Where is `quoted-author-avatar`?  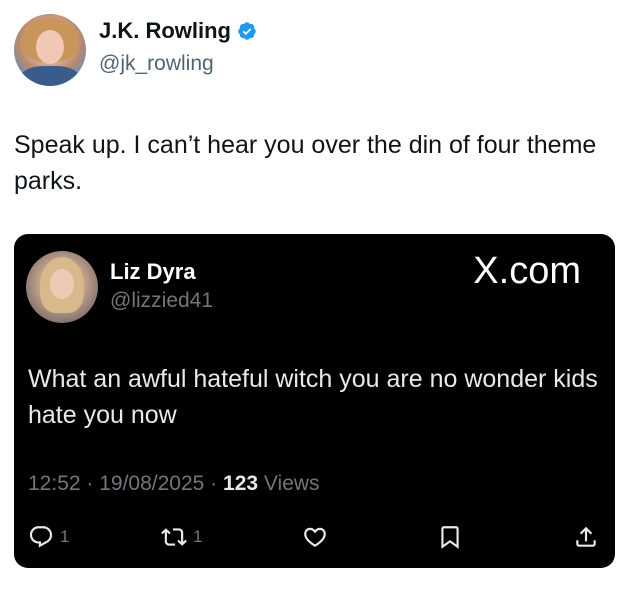 quoted-author-avatar is located at coordinates (62, 287).